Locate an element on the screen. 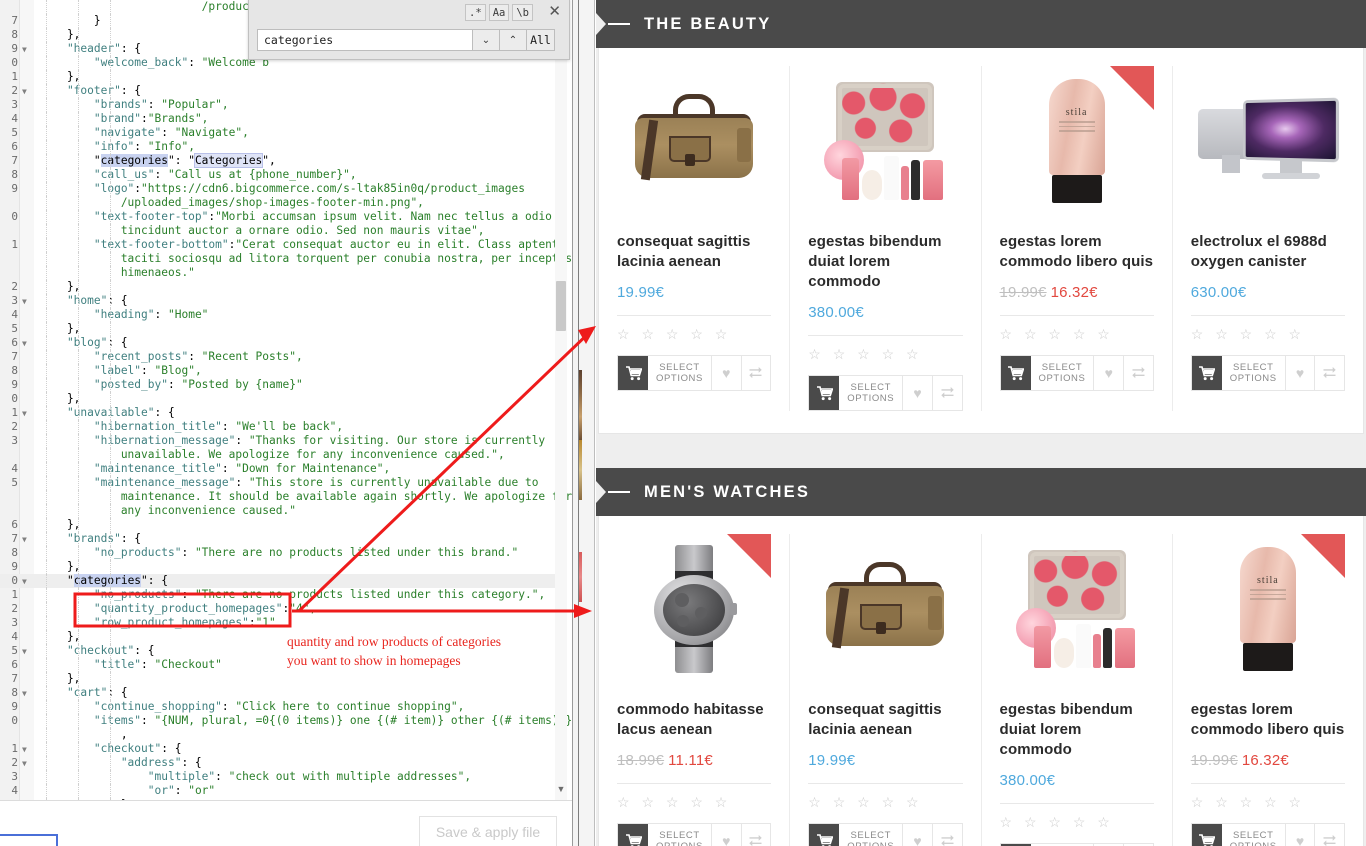  code-line: 2 }, is located at coordinates (279, 287).